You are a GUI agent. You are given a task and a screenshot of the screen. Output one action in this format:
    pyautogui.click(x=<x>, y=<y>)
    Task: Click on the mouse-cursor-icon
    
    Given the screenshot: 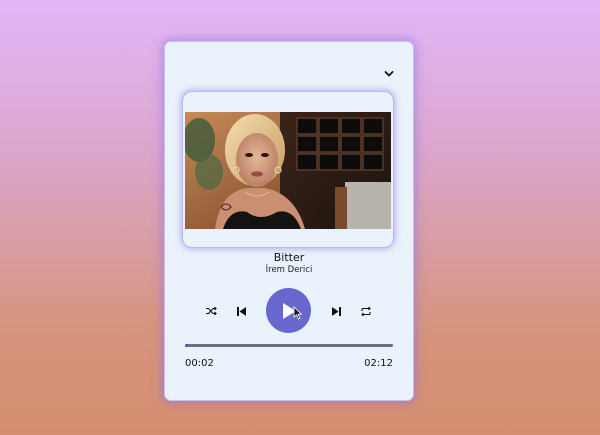 What is the action you would take?
    pyautogui.click(x=298, y=313)
    